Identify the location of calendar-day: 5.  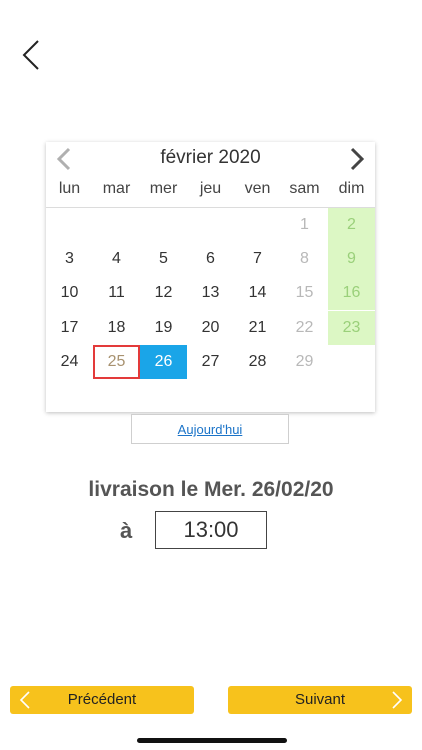
(163, 259).